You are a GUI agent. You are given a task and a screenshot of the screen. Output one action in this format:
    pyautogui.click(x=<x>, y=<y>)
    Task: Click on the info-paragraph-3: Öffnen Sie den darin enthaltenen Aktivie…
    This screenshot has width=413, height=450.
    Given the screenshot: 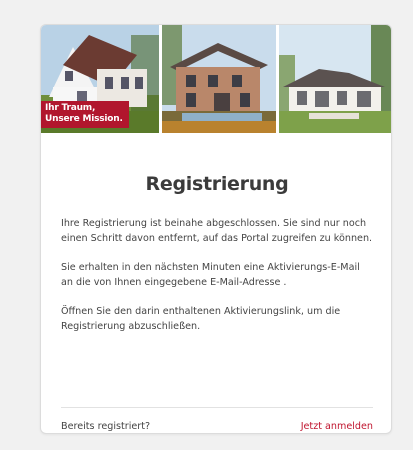 What is the action you would take?
    pyautogui.click(x=201, y=319)
    